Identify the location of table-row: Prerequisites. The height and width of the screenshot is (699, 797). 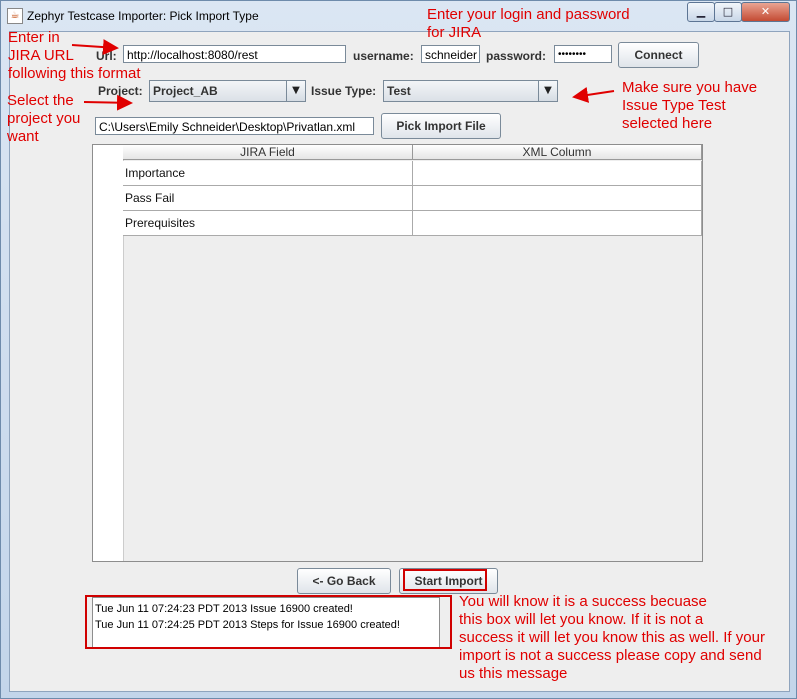
(412, 223).